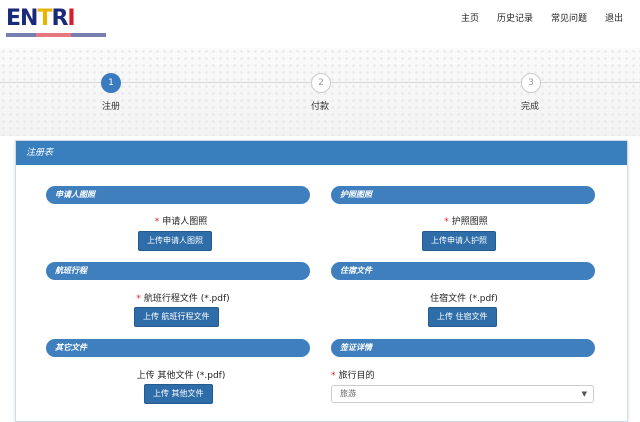 The width and height of the screenshot is (640, 422). What do you see at coordinates (529, 107) in the screenshot?
I see `step-3-label: 完成` at bounding box center [529, 107].